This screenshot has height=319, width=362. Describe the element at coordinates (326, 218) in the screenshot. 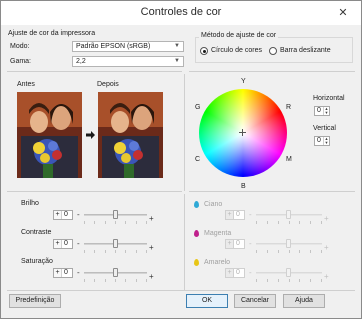

I see `cyan-plus: +` at that location.